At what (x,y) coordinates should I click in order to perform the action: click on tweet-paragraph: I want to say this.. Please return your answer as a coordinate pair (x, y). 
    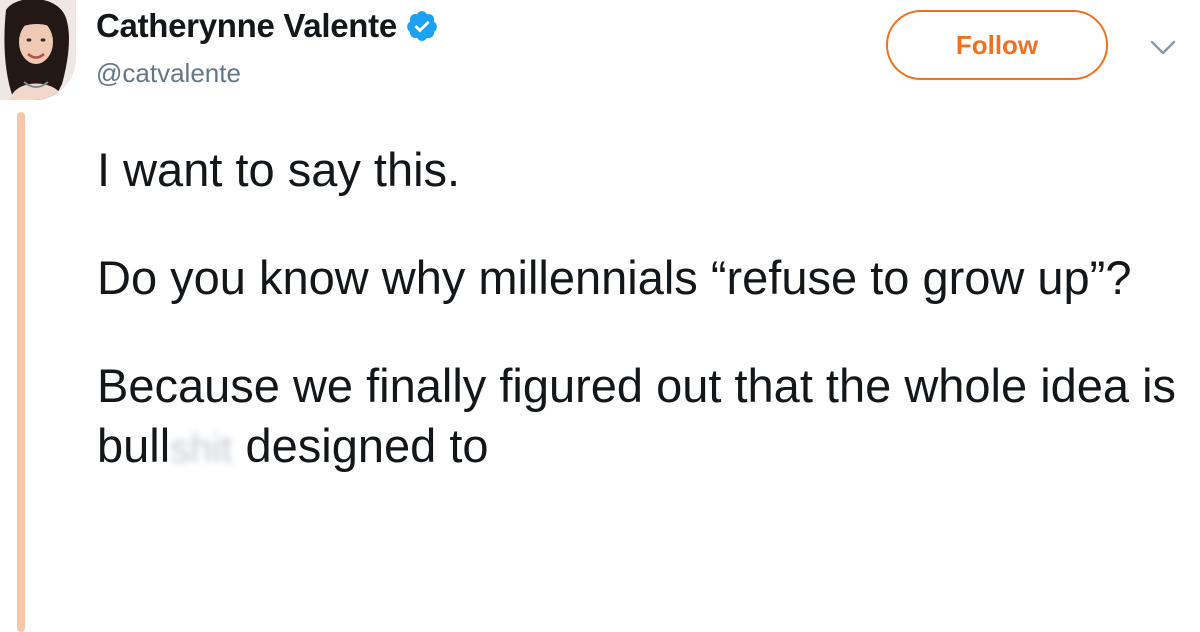
    Looking at the image, I should click on (279, 169).